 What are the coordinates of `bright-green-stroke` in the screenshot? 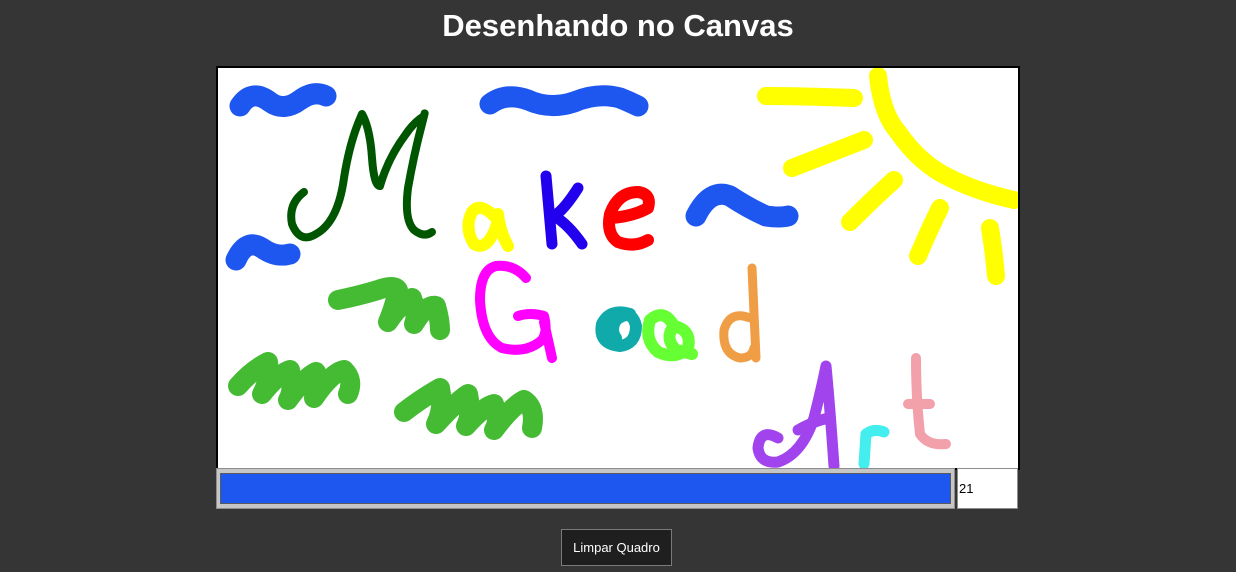 It's located at (670, 335).